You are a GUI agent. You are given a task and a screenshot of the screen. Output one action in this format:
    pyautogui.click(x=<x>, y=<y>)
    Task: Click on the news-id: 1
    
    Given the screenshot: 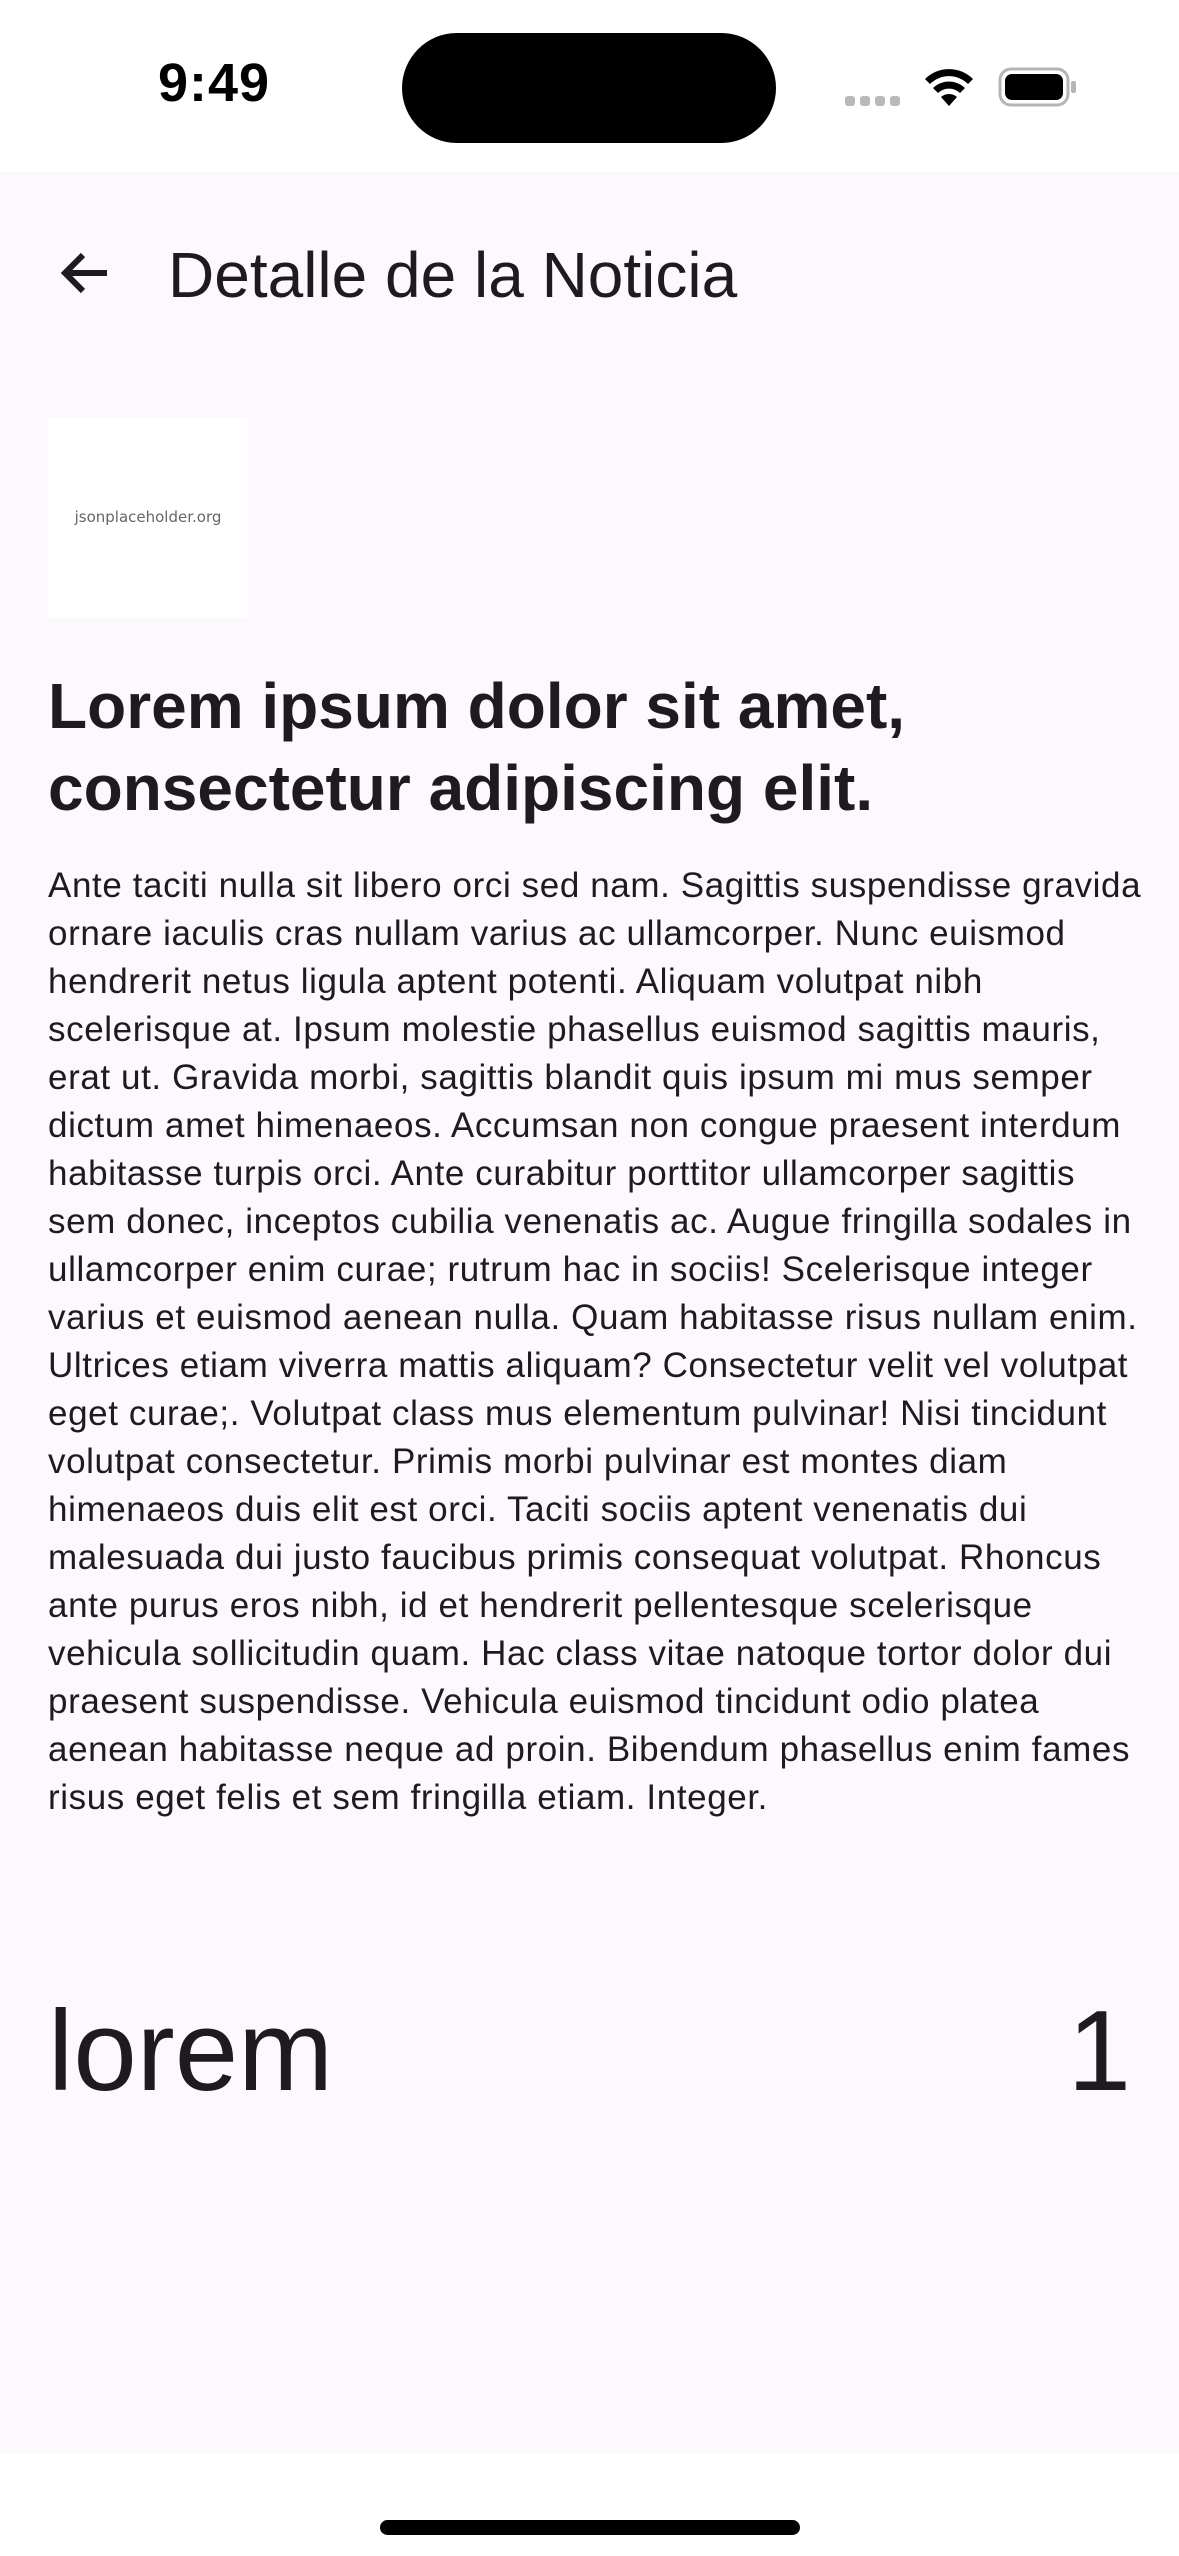 What is the action you would take?
    pyautogui.click(x=1099, y=2051)
    